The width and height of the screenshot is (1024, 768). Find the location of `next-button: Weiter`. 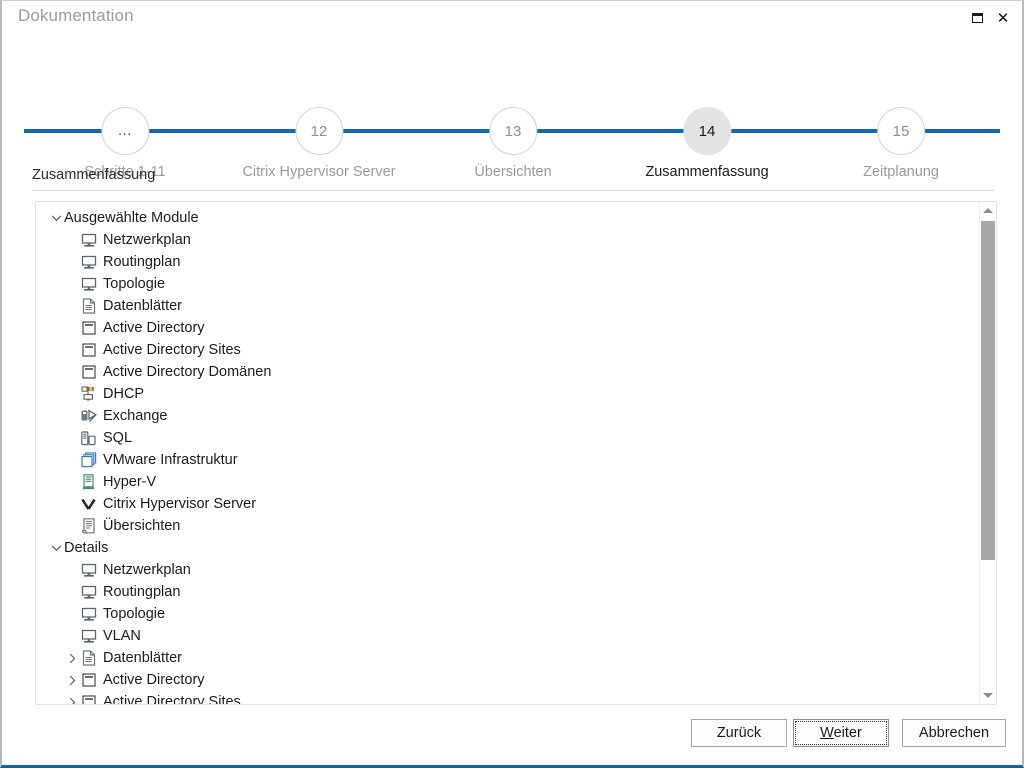

next-button: Weiter is located at coordinates (841, 733).